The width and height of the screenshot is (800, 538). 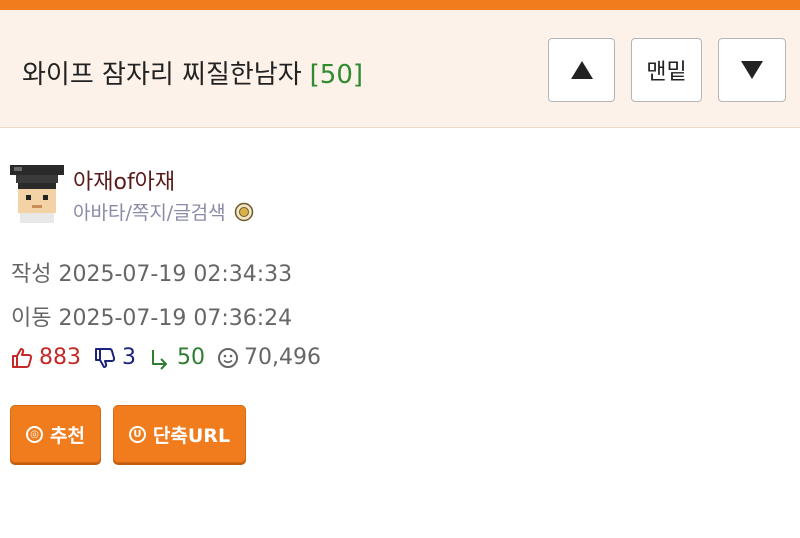 I want to click on reply-arrow-icon, so click(x=159, y=359).